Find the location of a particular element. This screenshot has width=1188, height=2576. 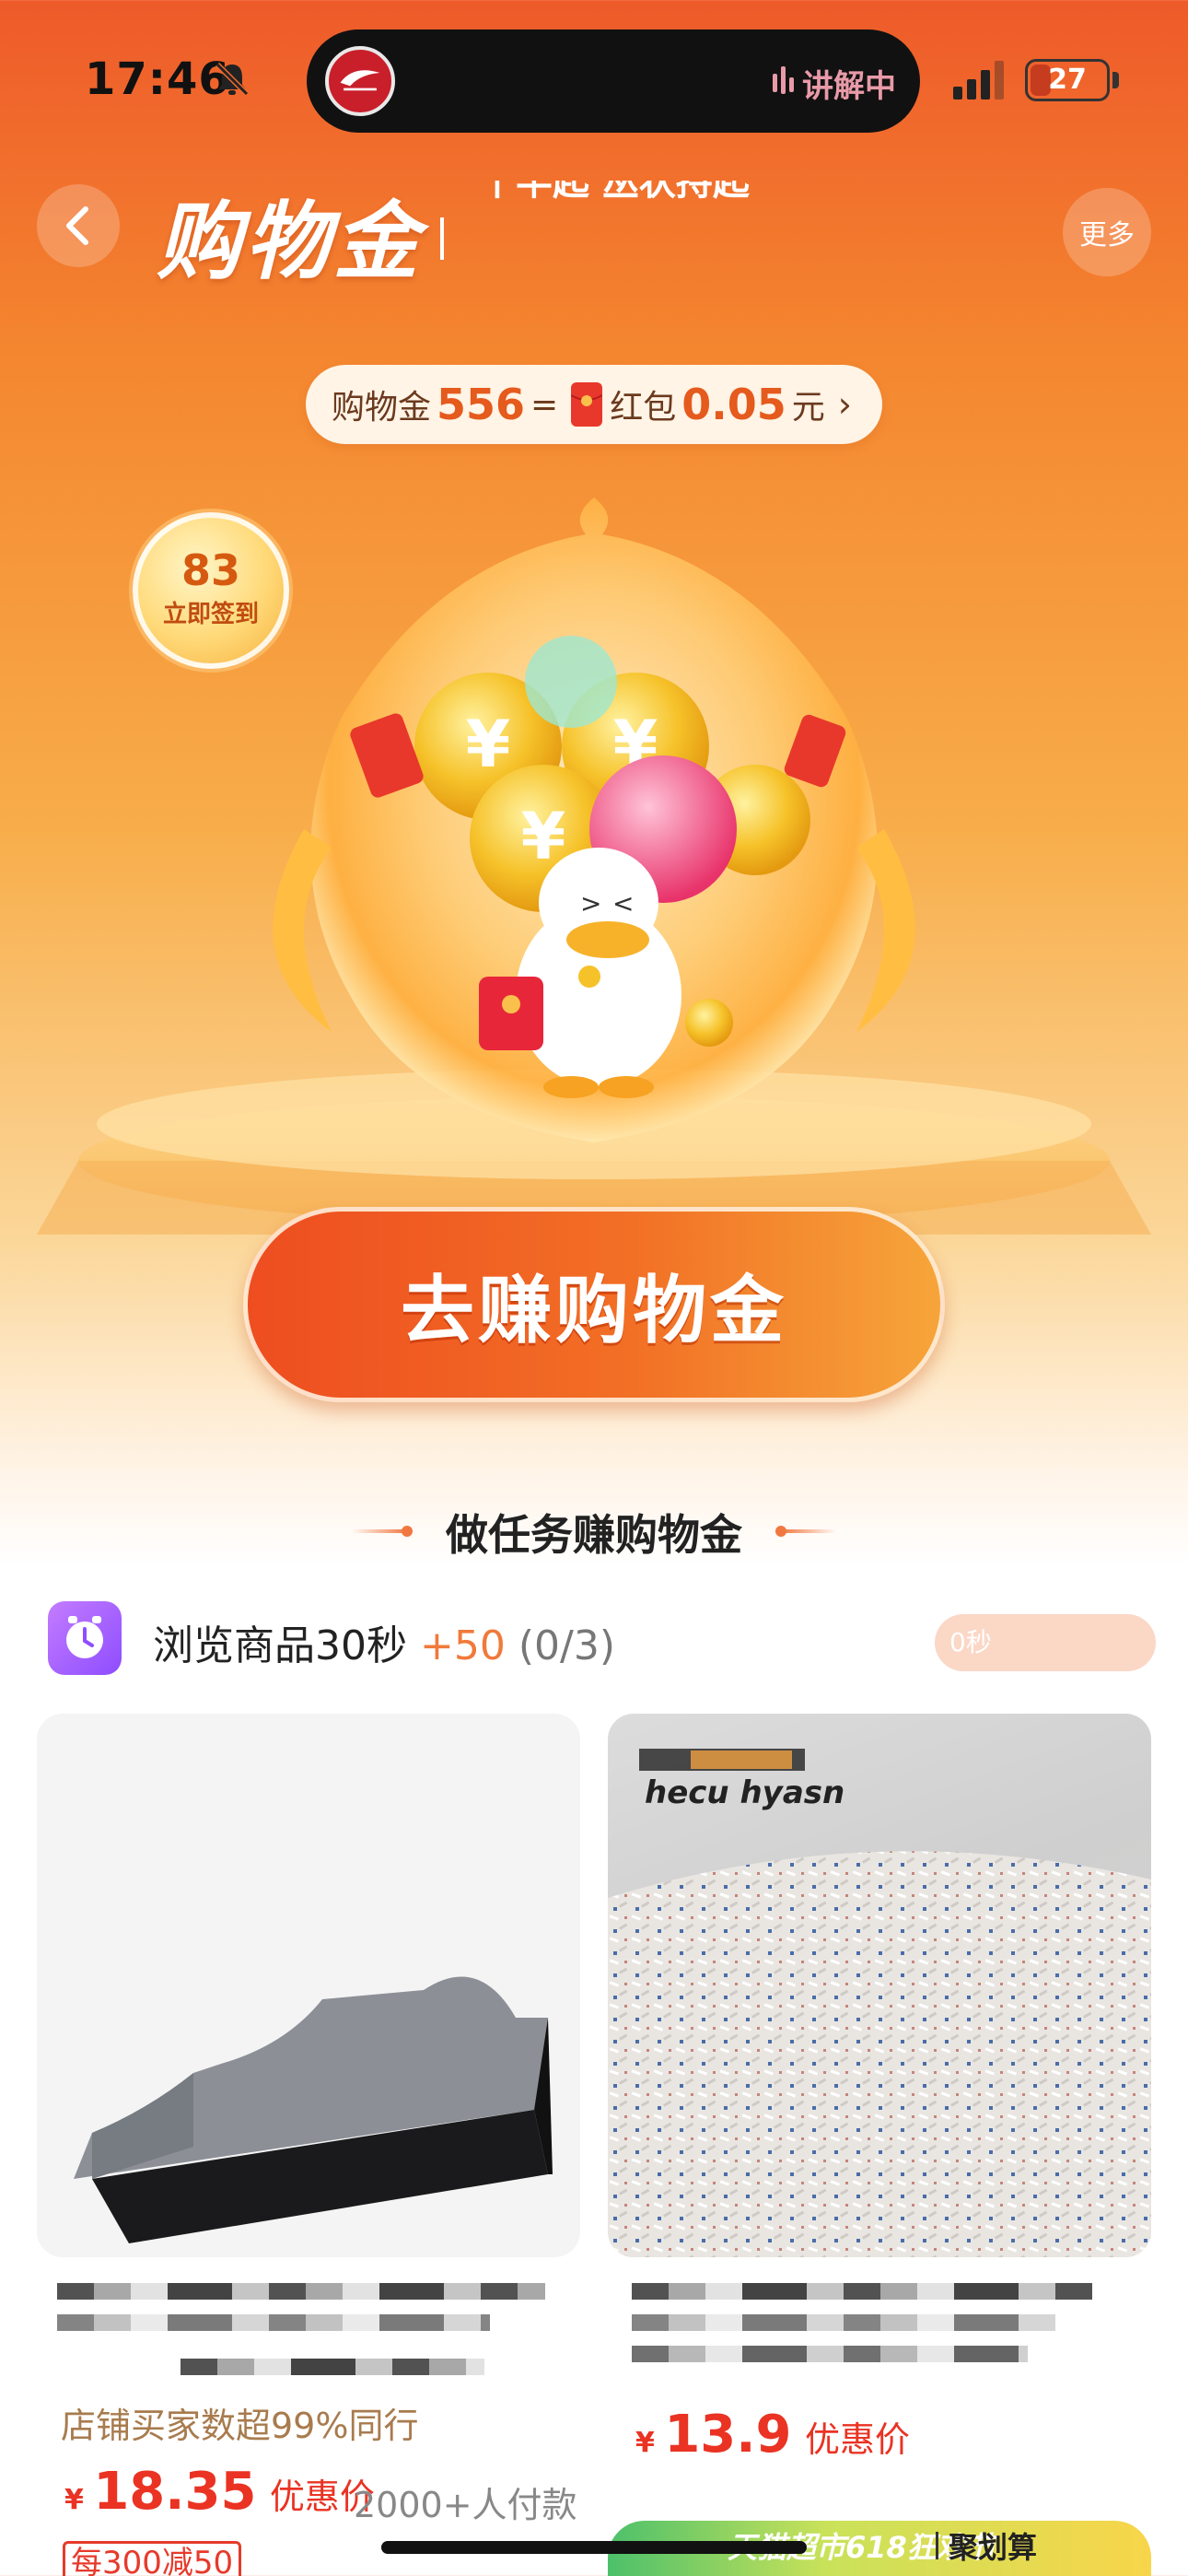

battery-indicator: 27 is located at coordinates (1067, 80).